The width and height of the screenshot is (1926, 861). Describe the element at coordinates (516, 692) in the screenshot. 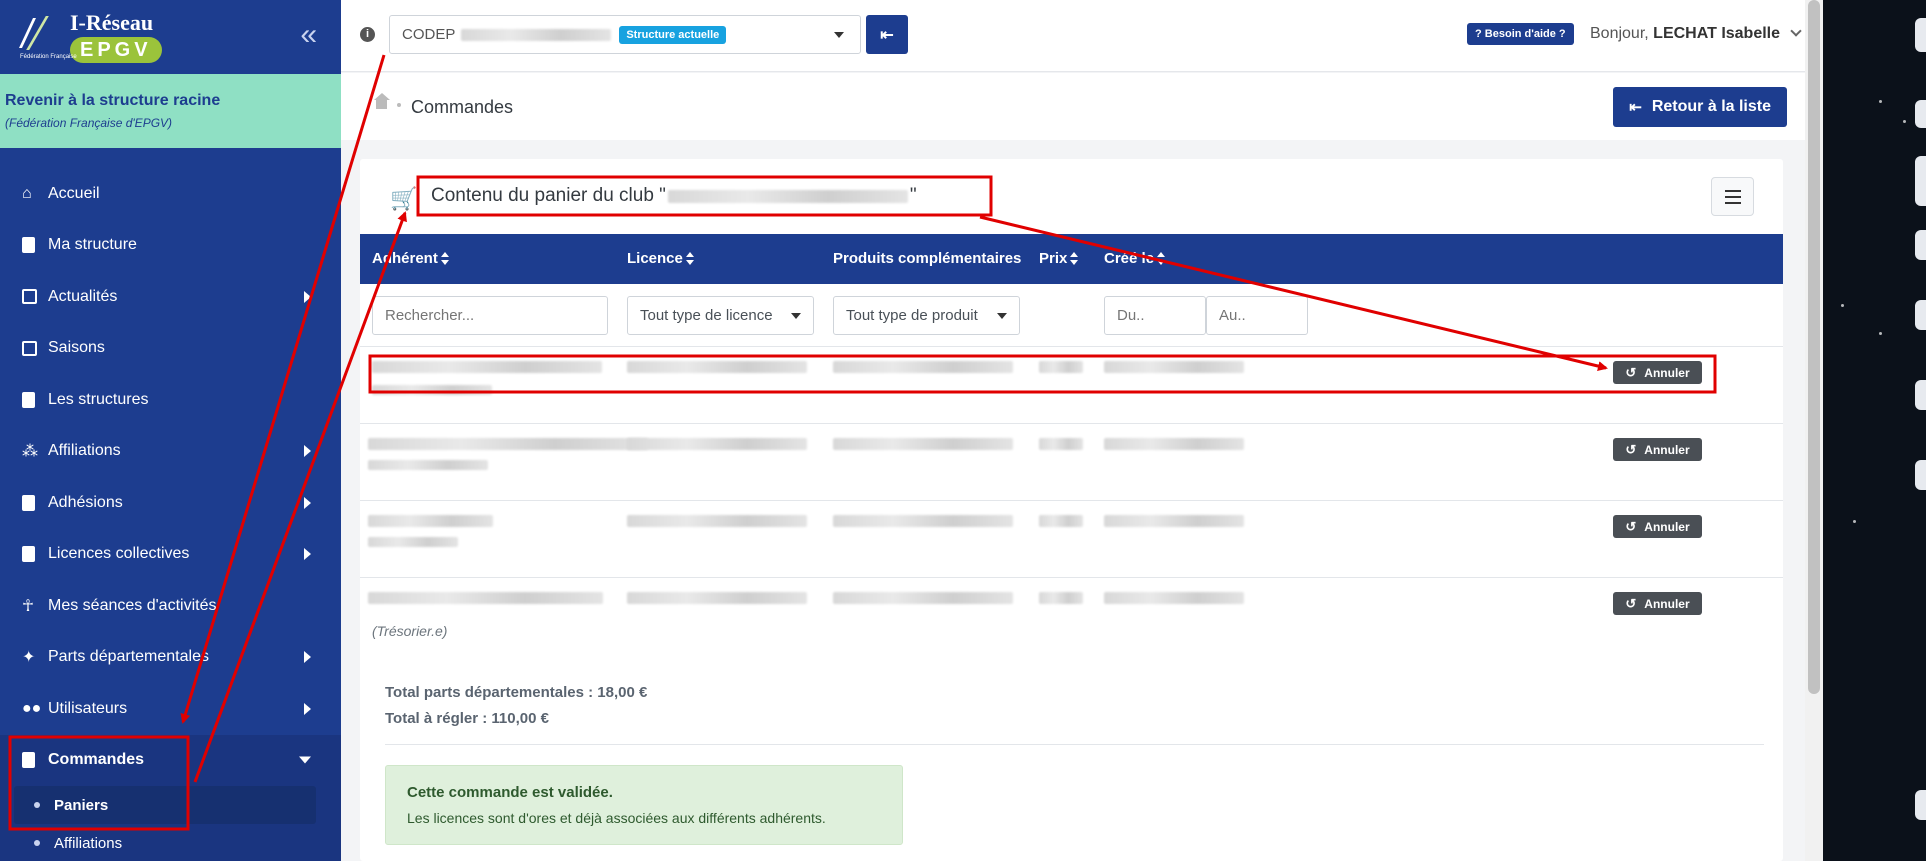

I see `total-parts-departementales: Total parts départementales : 18,00 €` at that location.